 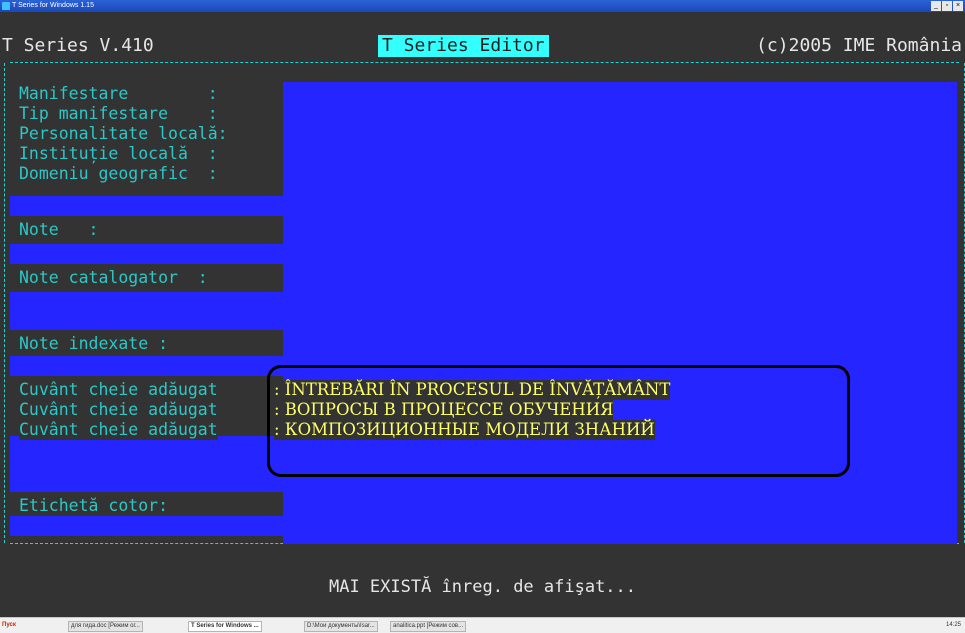 I want to click on editor-title: T Series Editor, so click(x=463, y=46).